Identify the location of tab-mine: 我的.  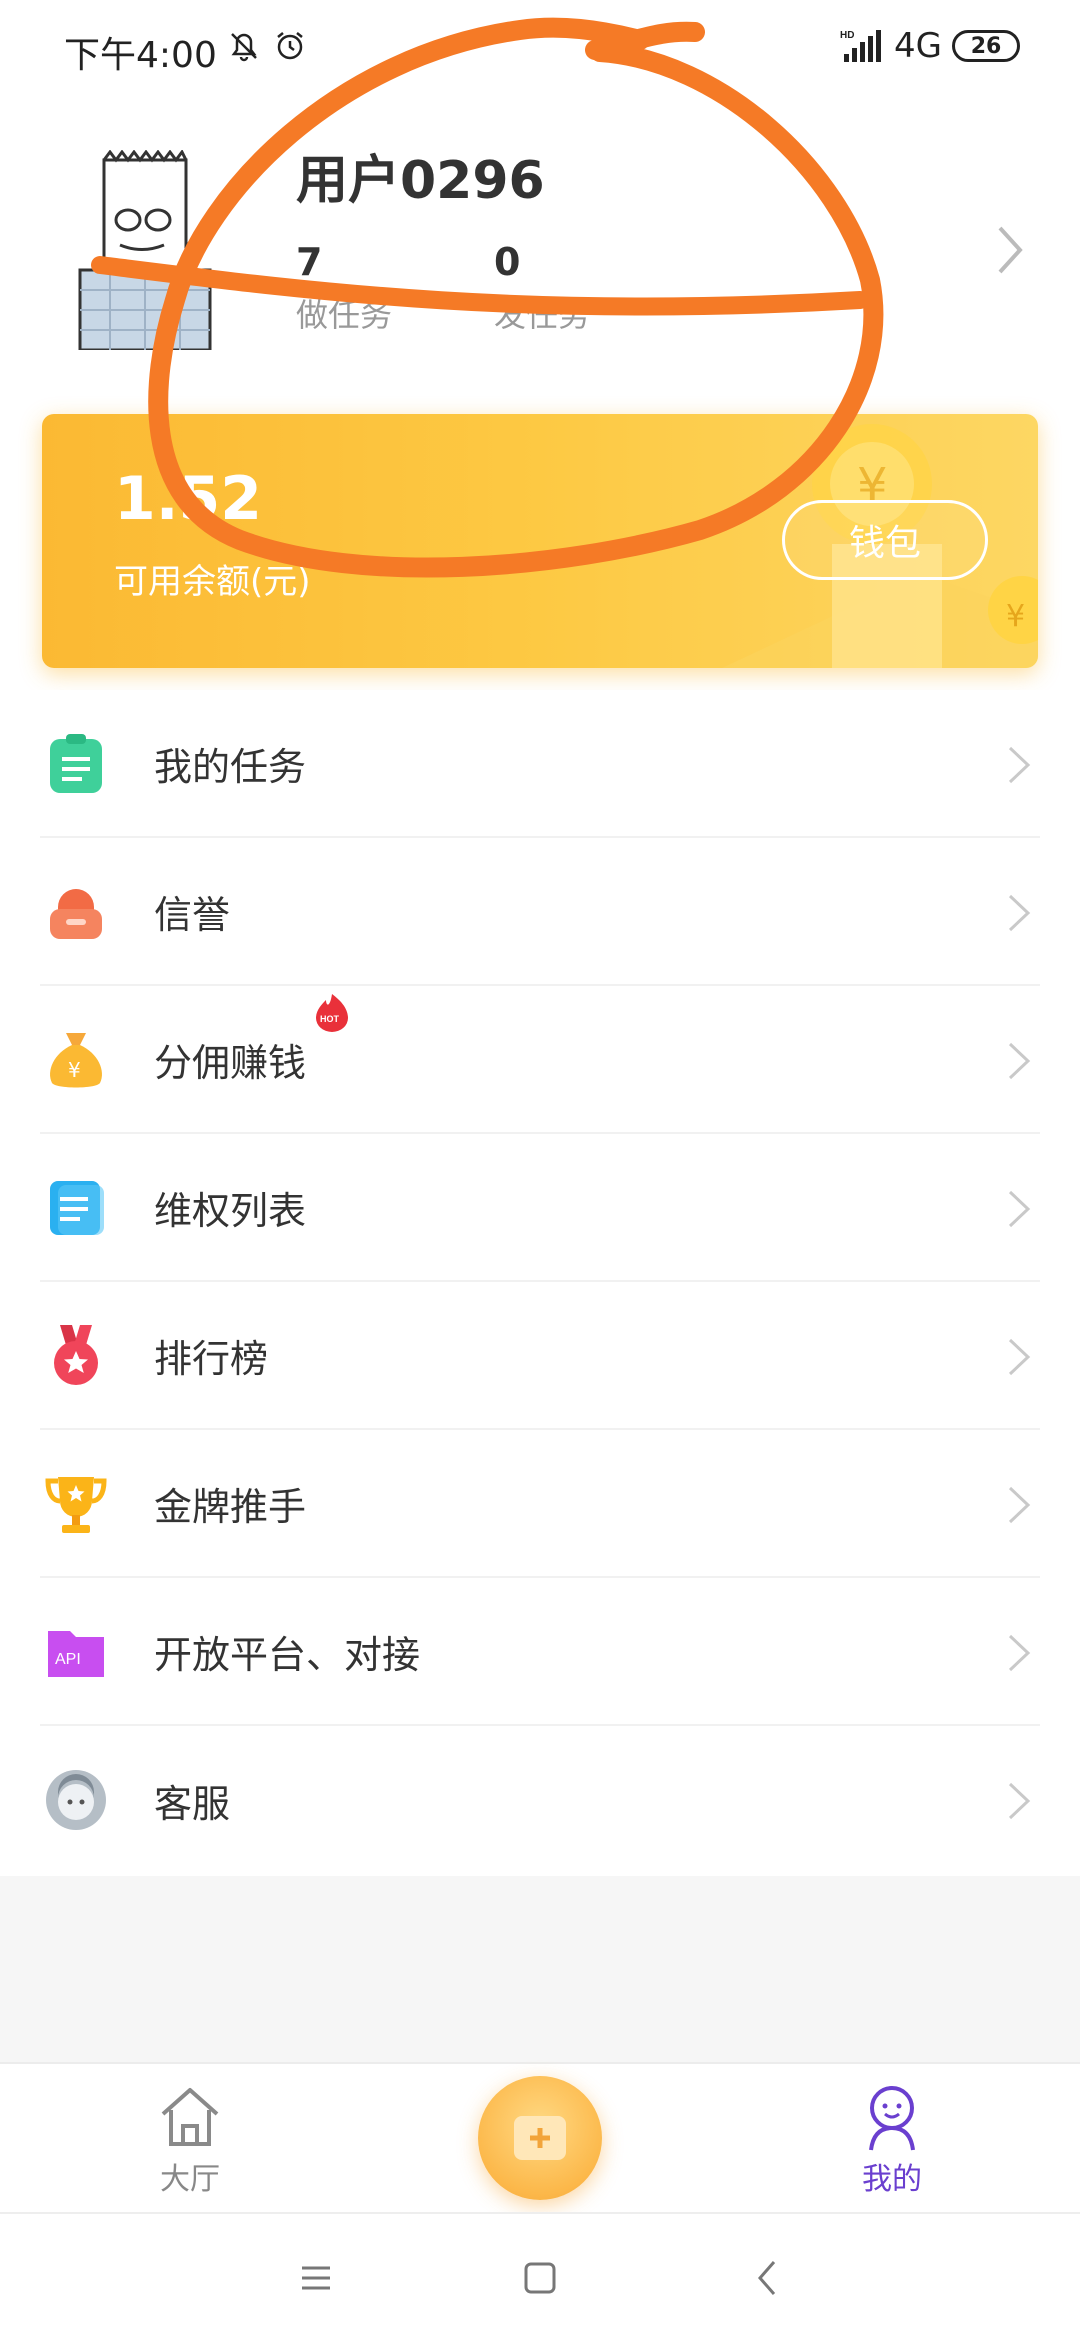
(892, 2140).